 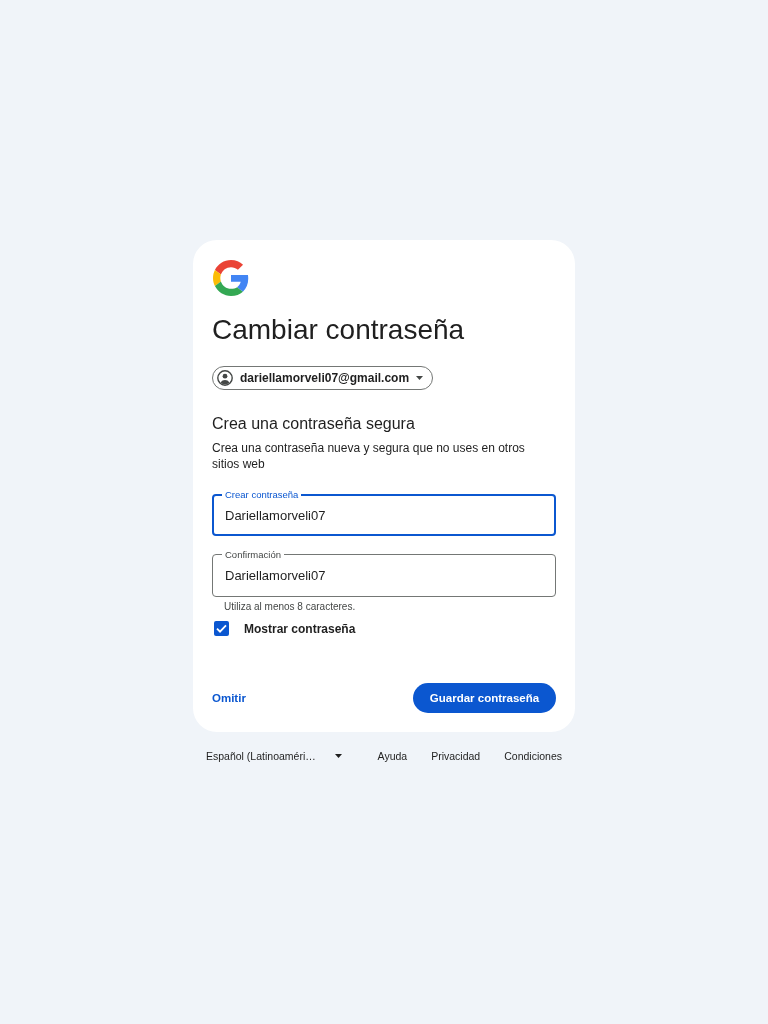 What do you see at coordinates (290, 606) in the screenshot?
I see `helper-text: Utiliza al menos 8 caracteres.` at bounding box center [290, 606].